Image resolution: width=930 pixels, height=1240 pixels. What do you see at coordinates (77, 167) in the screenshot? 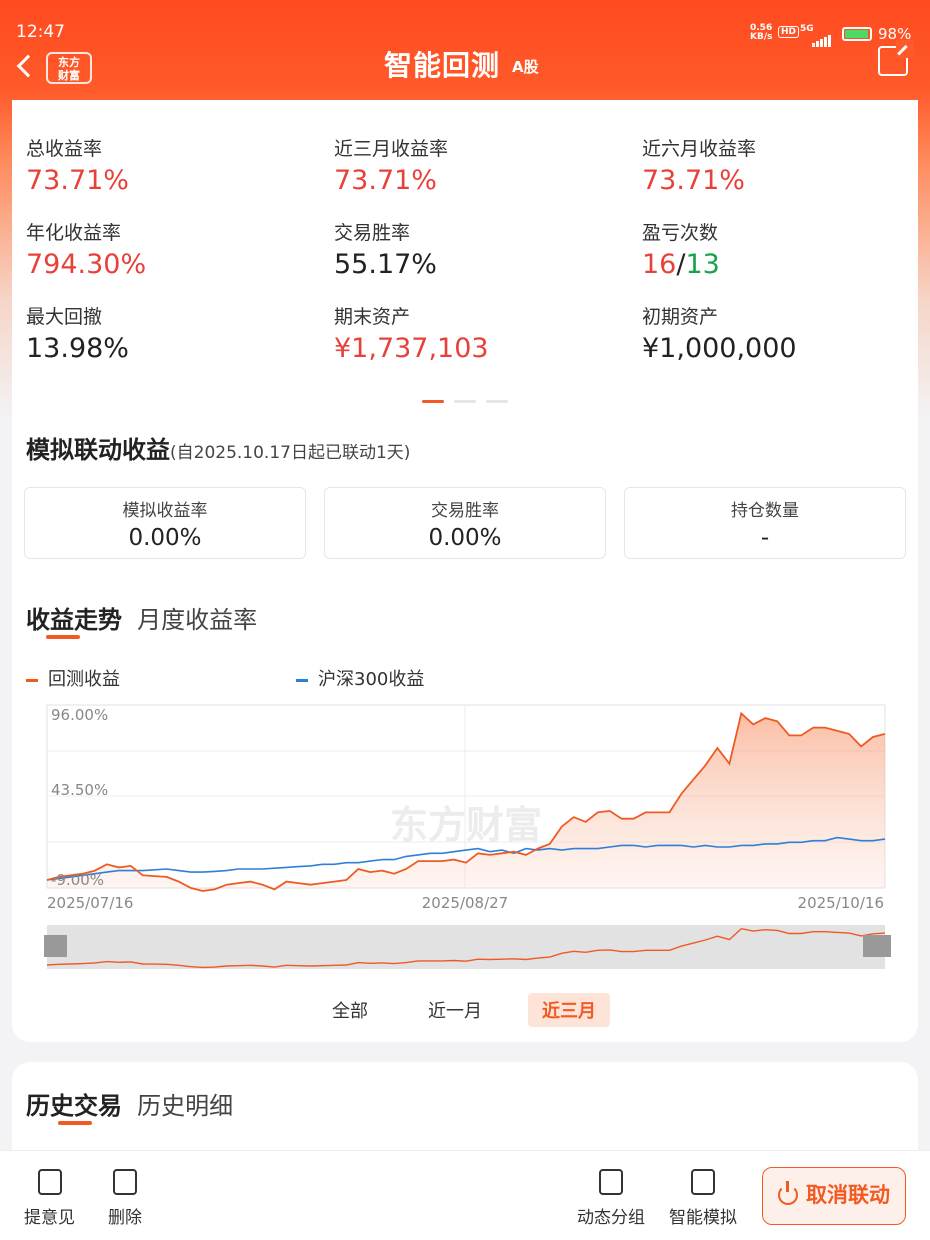
I see `metric-total-return: 总收益率 73.71%` at bounding box center [77, 167].